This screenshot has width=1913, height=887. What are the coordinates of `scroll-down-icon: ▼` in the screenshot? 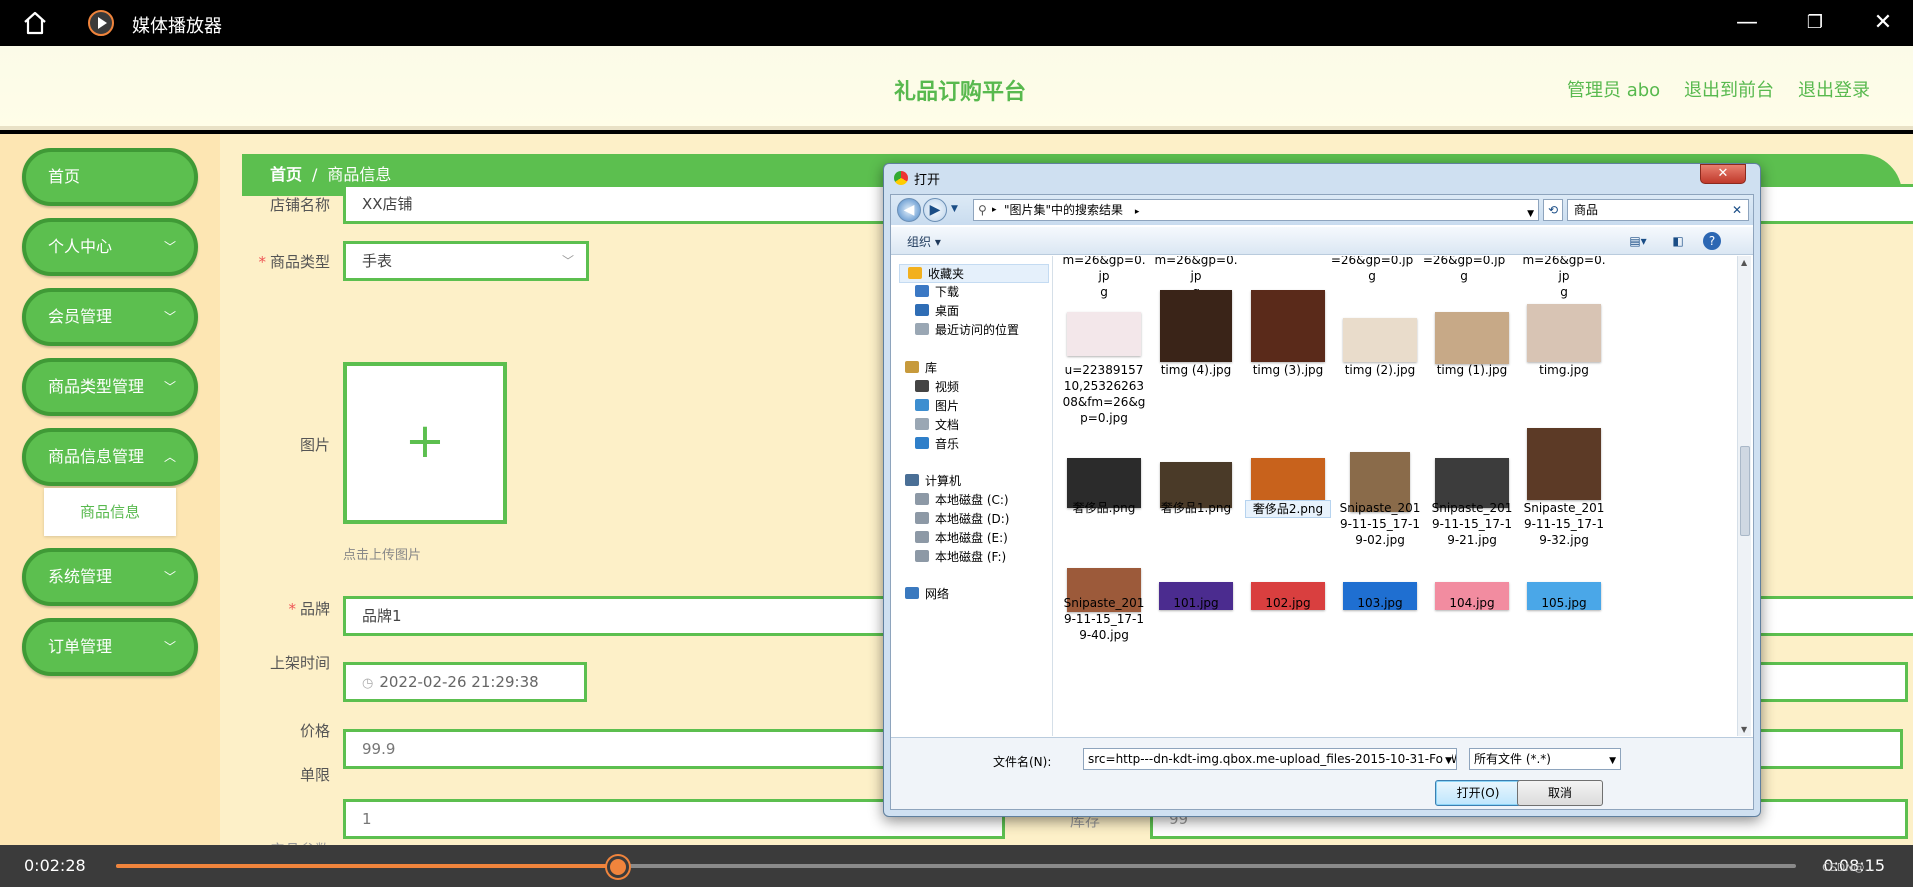 It's located at (1744, 729).